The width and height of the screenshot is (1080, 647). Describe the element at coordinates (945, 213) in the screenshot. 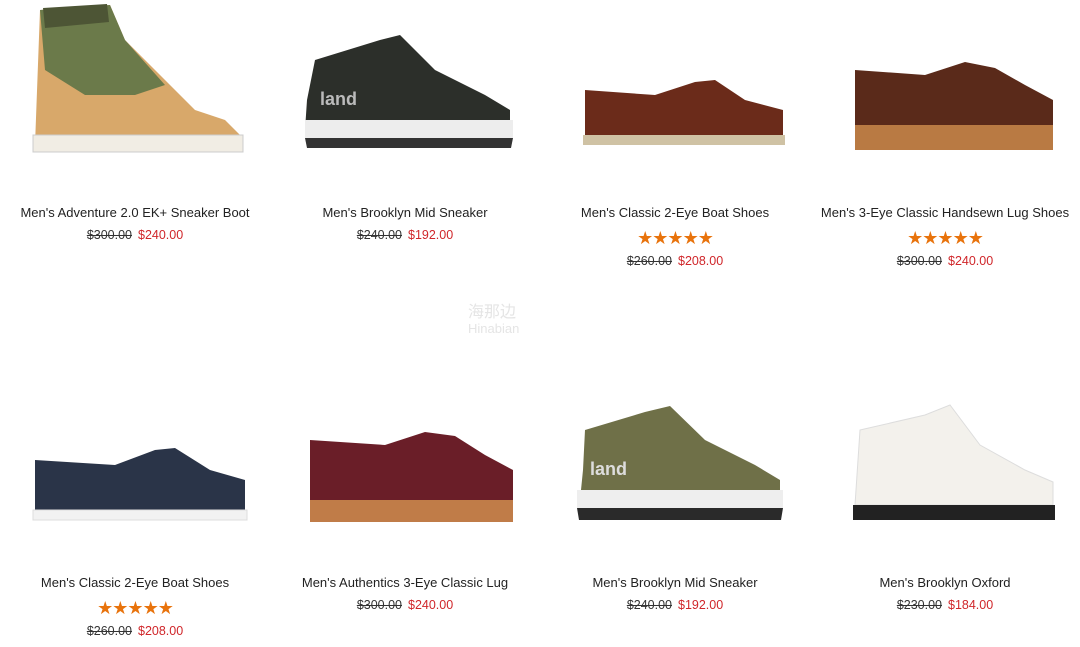

I see `product-name: Men's 3-Eye Classic Handsewn Lug Shoes` at that location.